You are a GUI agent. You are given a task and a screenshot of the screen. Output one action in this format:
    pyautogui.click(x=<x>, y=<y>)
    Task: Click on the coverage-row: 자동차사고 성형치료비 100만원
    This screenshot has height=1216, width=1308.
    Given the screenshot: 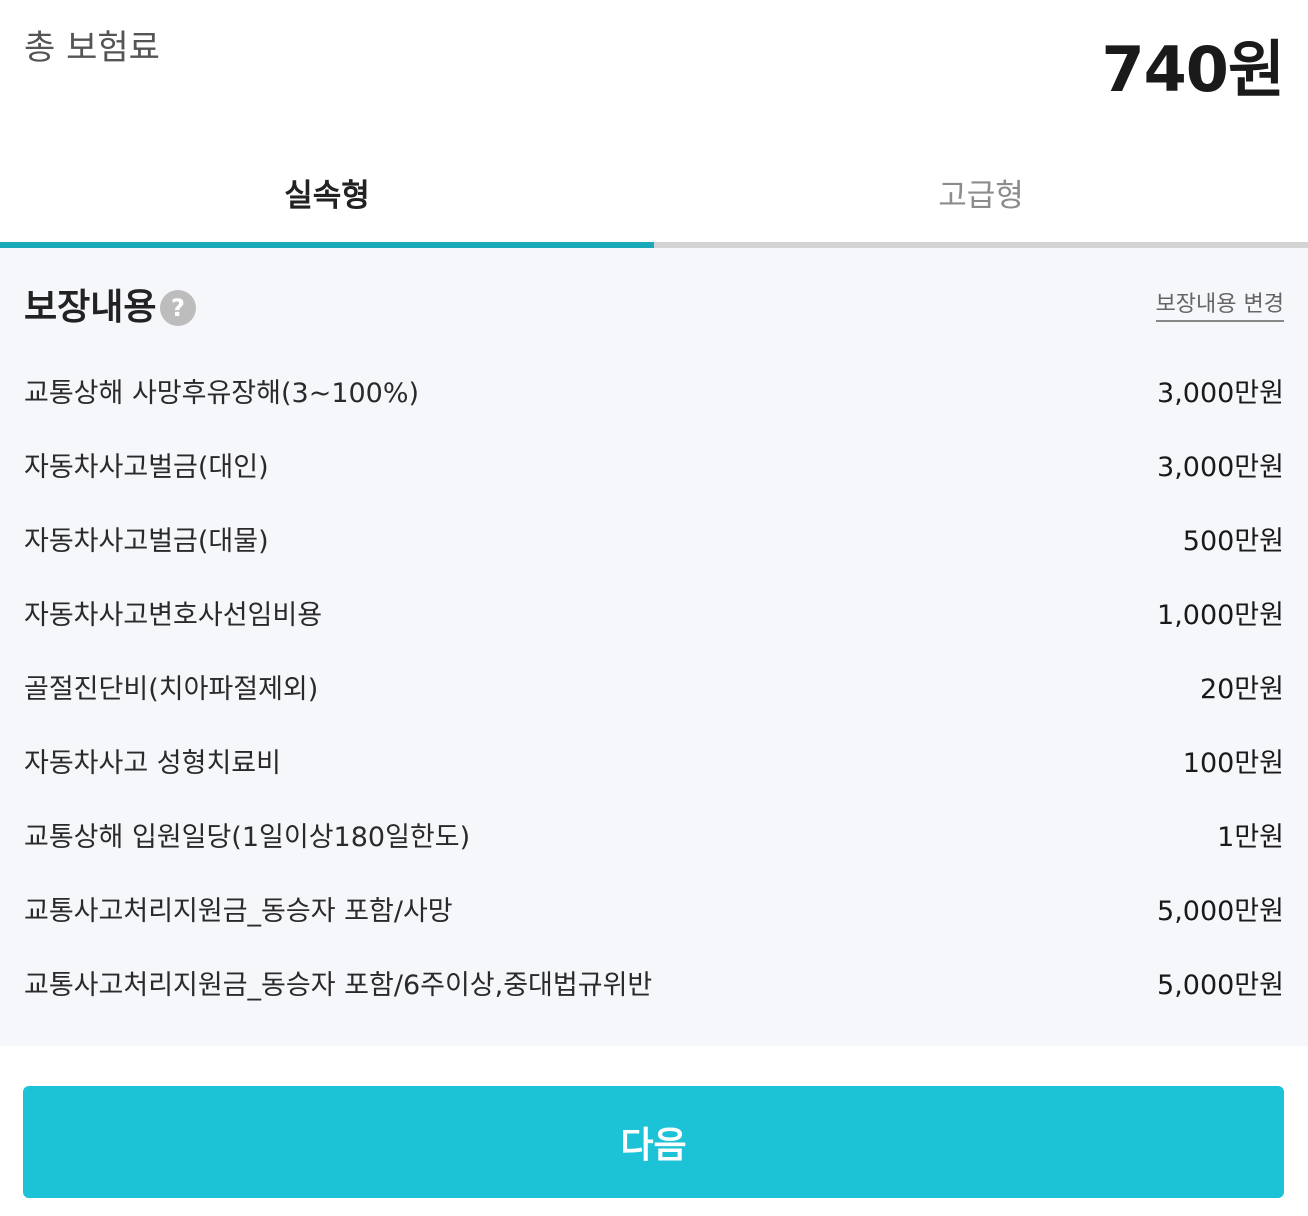 What is the action you would take?
    pyautogui.click(x=654, y=765)
    